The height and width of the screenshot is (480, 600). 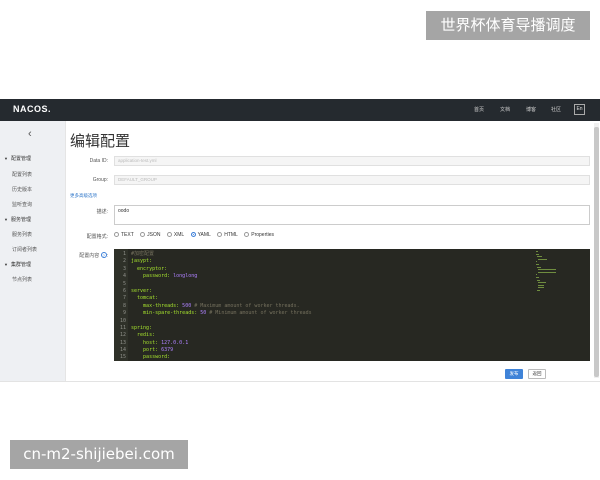 I want to click on radio-html: HTML, so click(x=227, y=235).